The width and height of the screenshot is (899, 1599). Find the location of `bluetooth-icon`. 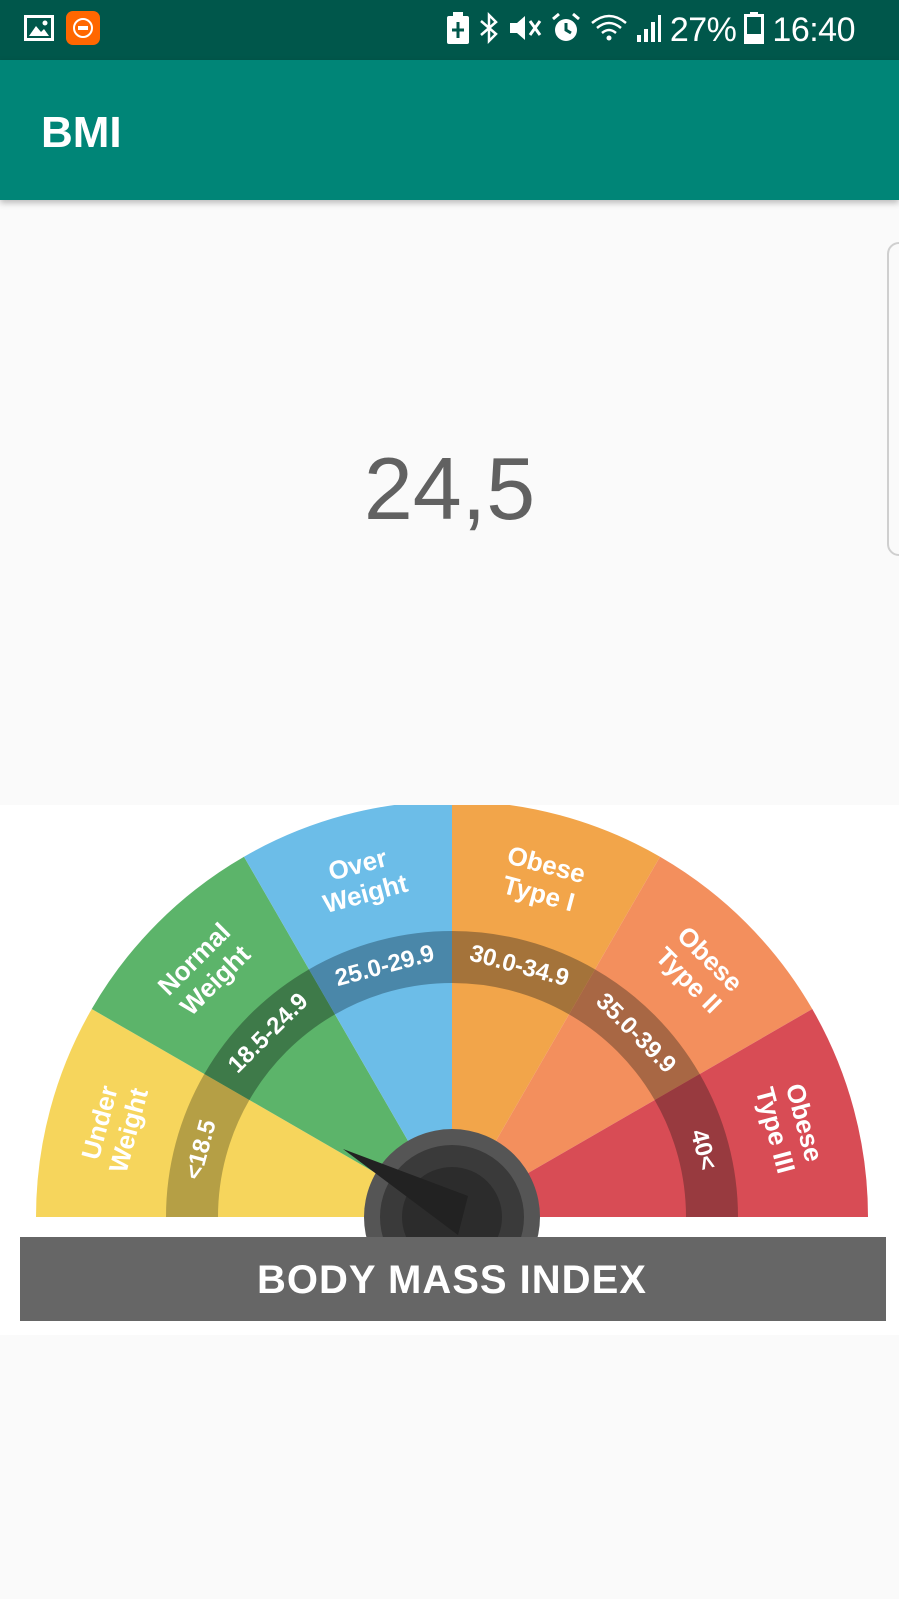

bluetooth-icon is located at coordinates (489, 30).